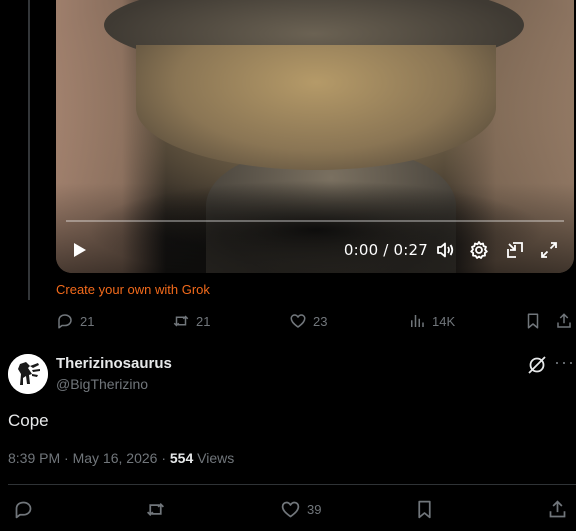 The height and width of the screenshot is (531, 576). What do you see at coordinates (314, 509) in the screenshot?
I see `like-count-main: 39` at bounding box center [314, 509].